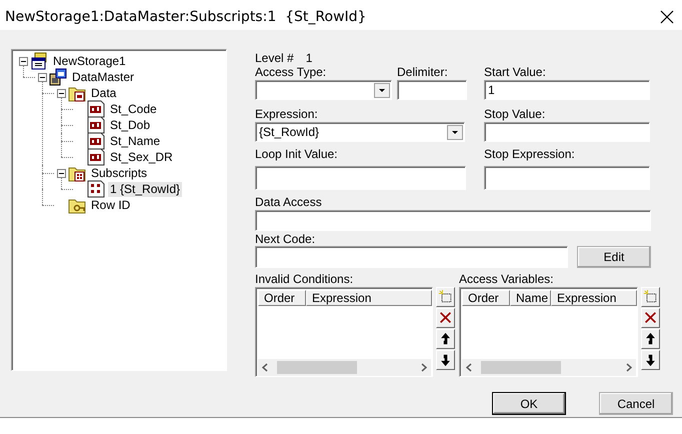 The width and height of the screenshot is (682, 434). What do you see at coordinates (110, 205) in the screenshot?
I see `tree-item: Row ID` at bounding box center [110, 205].